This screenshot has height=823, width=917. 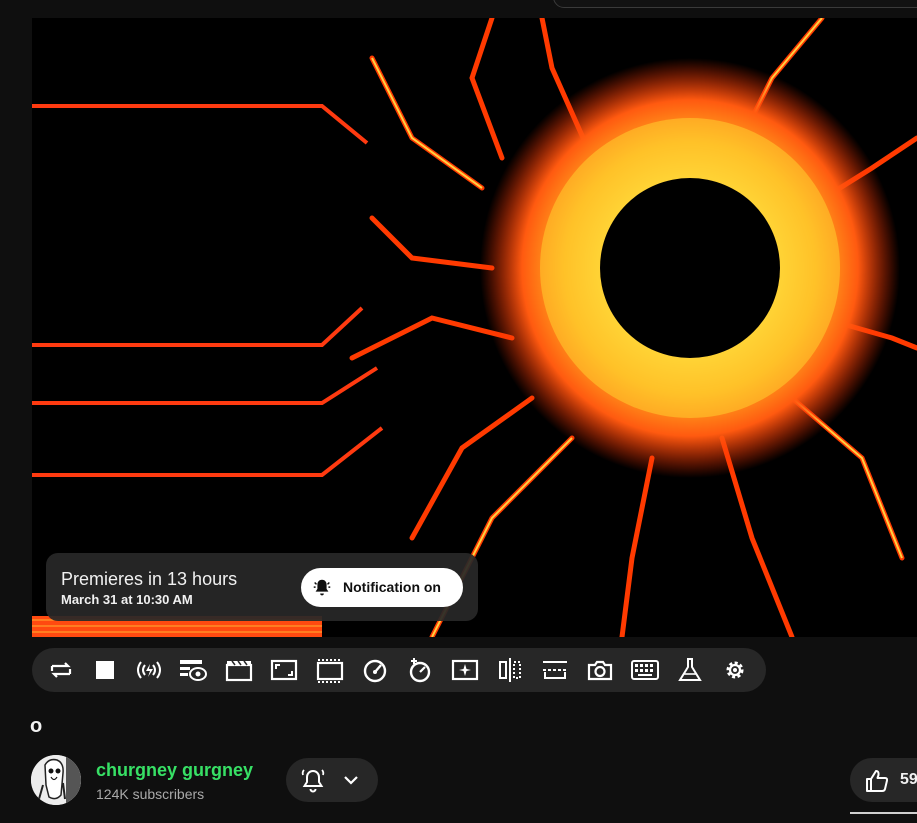 I want to click on experiments-button, so click(x=690, y=670).